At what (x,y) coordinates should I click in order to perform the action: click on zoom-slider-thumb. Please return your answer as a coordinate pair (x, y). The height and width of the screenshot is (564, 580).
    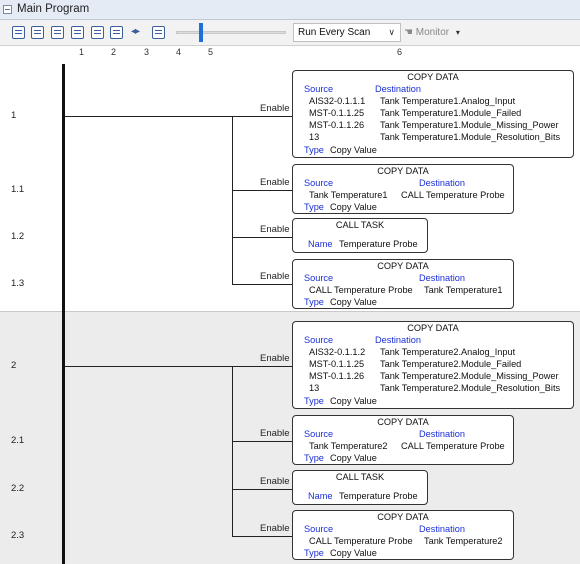
    Looking at the image, I should click on (201, 32).